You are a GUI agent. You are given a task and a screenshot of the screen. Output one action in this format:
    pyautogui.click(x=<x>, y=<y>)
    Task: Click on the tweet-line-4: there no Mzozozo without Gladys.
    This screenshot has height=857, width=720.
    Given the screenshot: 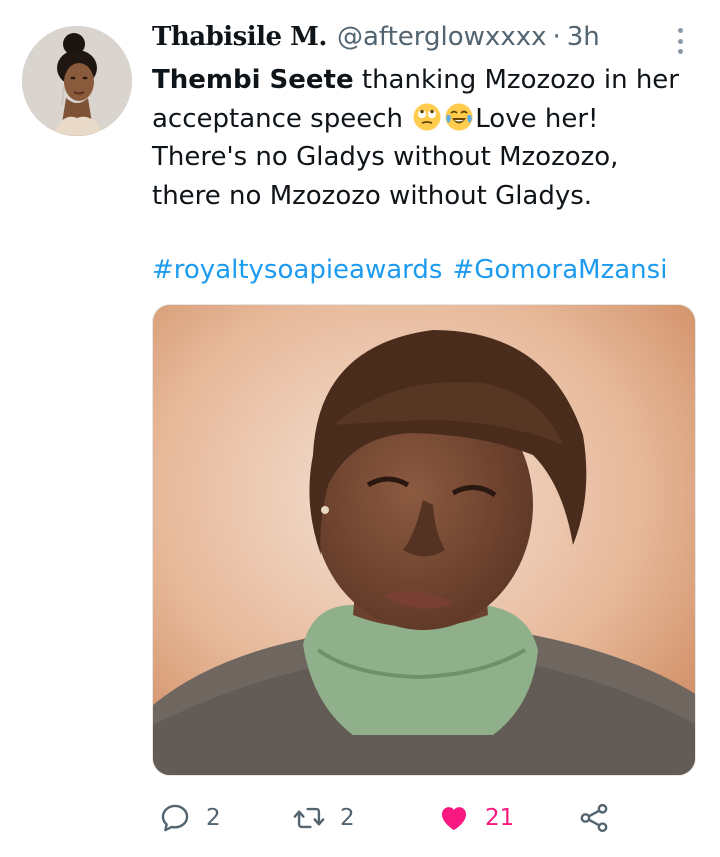 What is the action you would take?
    pyautogui.click(x=372, y=195)
    